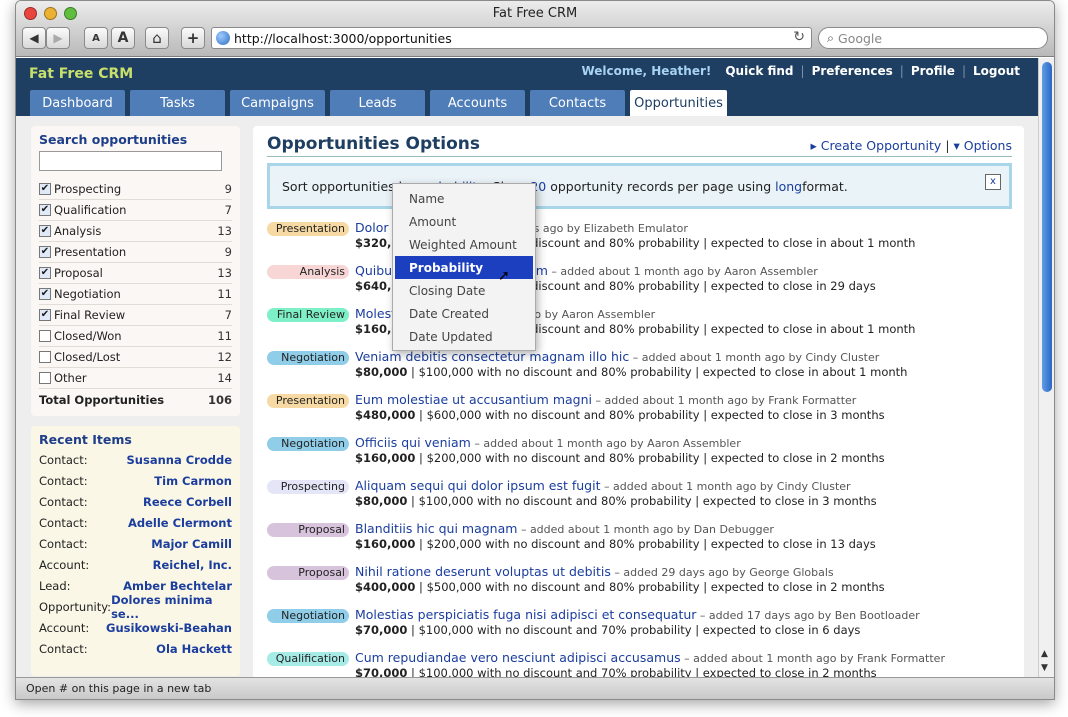 The width and height of the screenshot is (1068, 717). What do you see at coordinates (58, 38) in the screenshot?
I see `forward-button: ▶` at bounding box center [58, 38].